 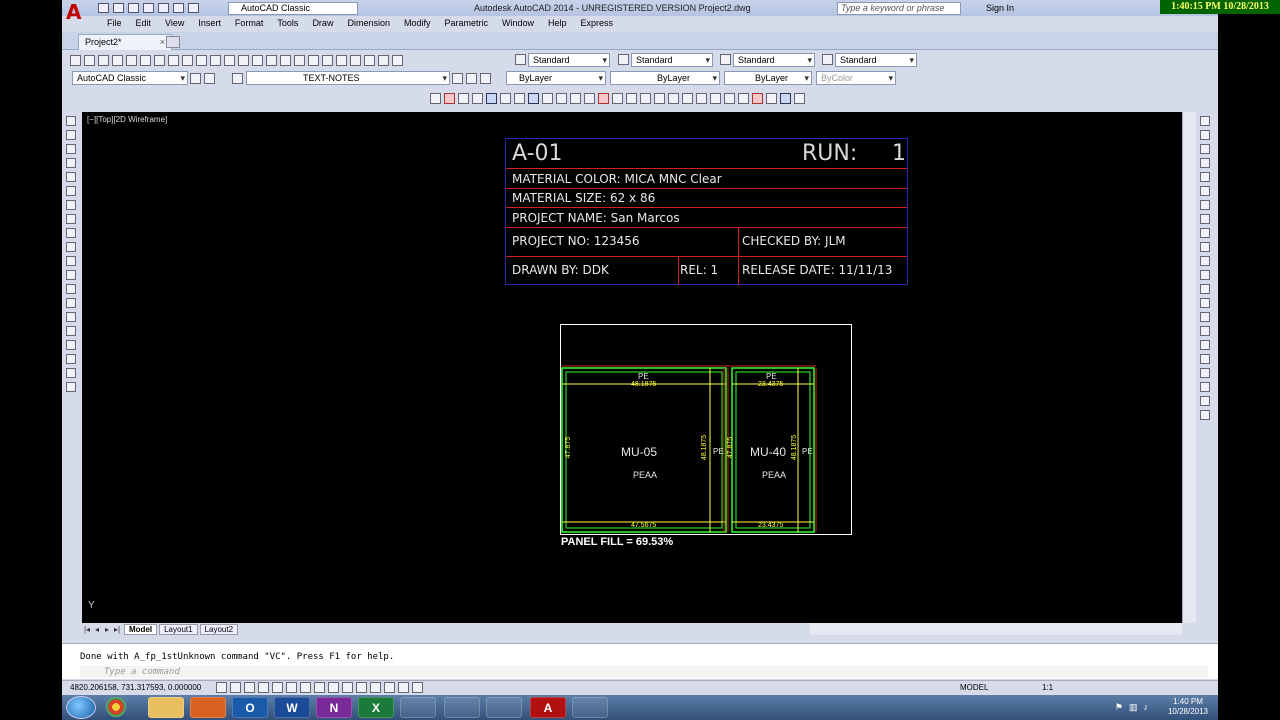 I want to click on hatch-icon, so click(x=71, y=317).